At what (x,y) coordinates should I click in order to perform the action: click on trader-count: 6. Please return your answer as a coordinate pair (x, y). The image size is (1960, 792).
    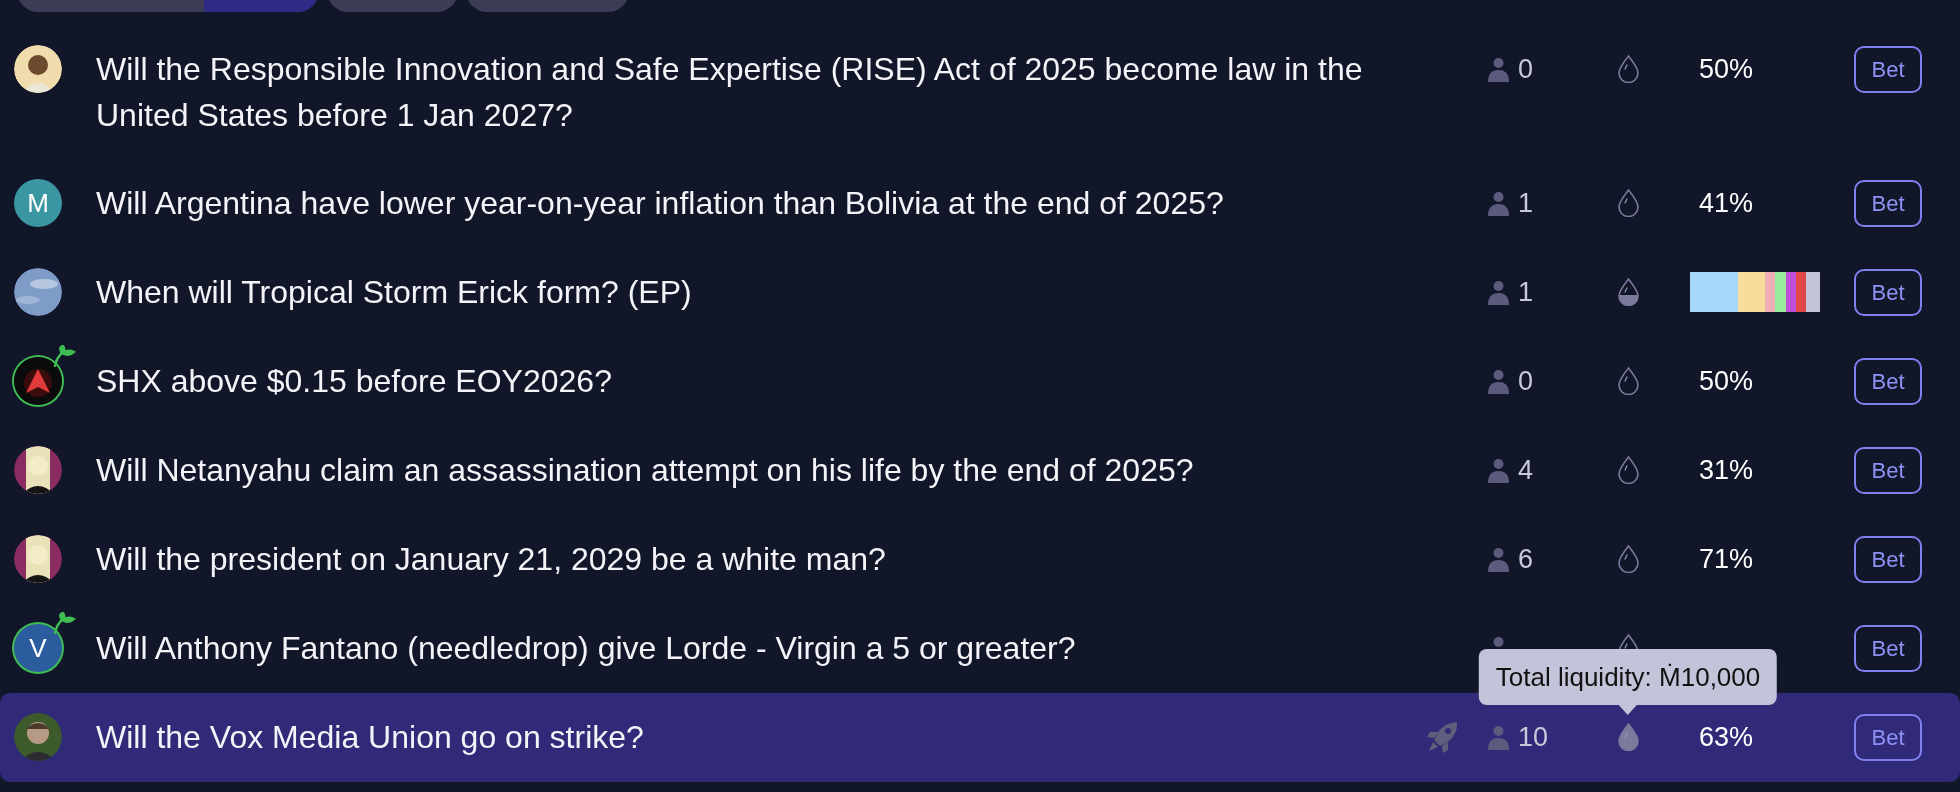
    Looking at the image, I should click on (1526, 559).